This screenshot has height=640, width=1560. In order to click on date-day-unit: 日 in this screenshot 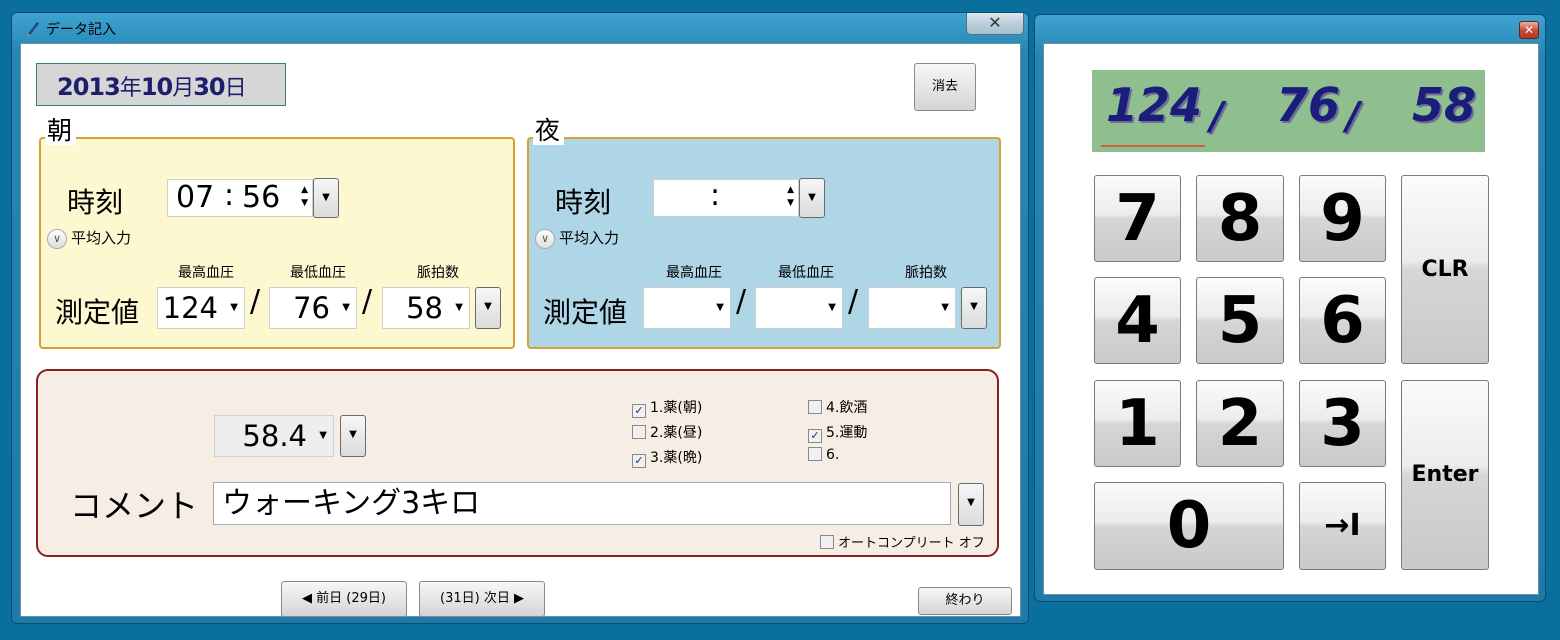, I will do `click(235, 88)`.